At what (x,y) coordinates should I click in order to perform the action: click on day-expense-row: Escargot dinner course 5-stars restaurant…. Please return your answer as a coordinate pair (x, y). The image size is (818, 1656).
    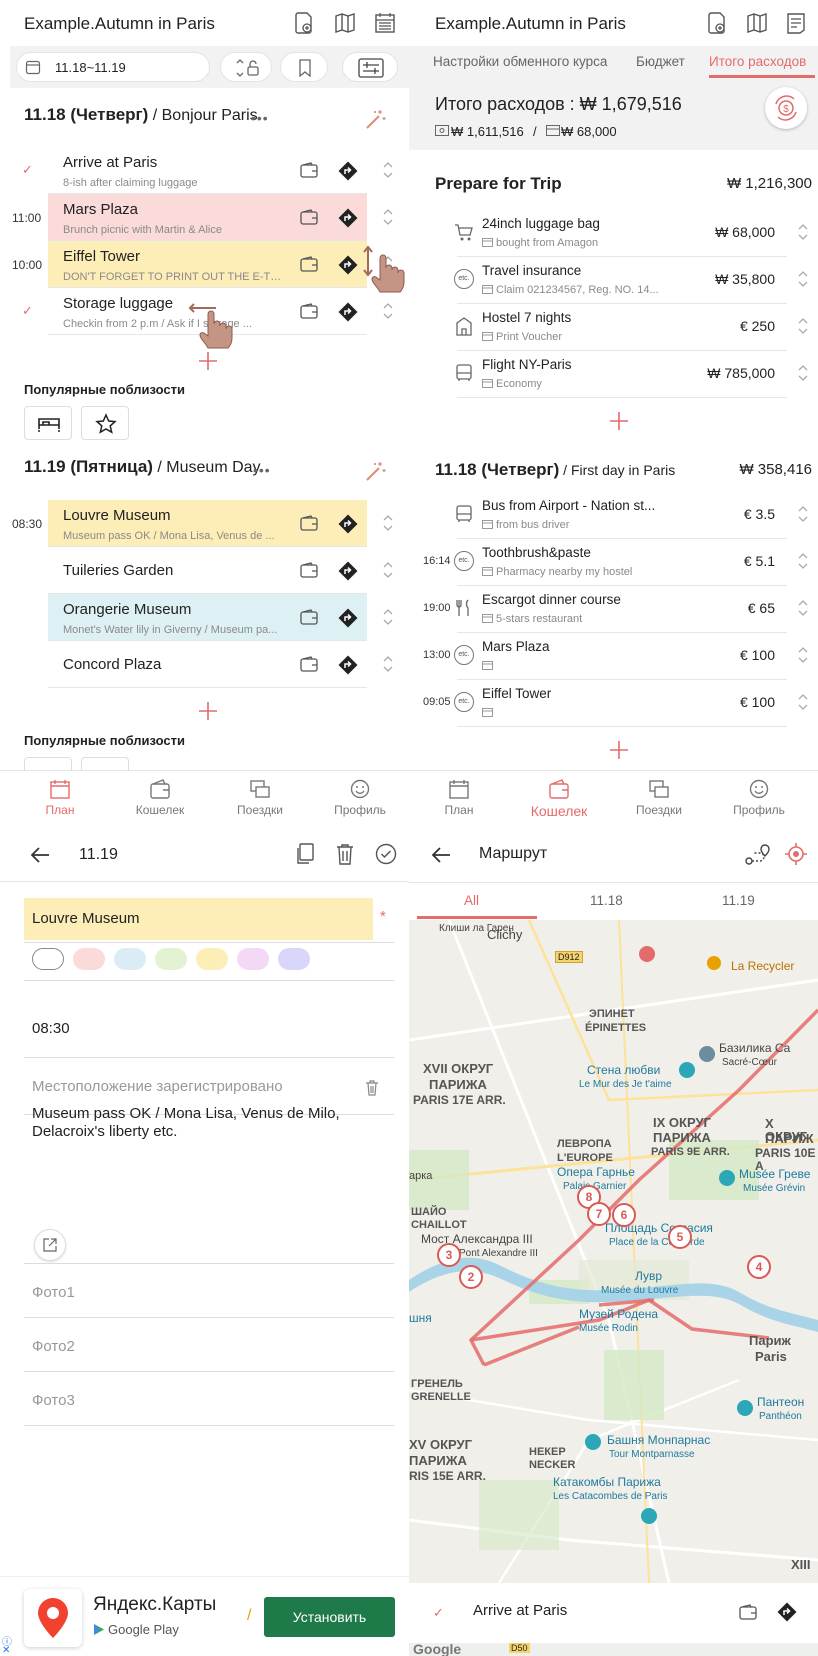
    Looking at the image, I should click on (632, 609).